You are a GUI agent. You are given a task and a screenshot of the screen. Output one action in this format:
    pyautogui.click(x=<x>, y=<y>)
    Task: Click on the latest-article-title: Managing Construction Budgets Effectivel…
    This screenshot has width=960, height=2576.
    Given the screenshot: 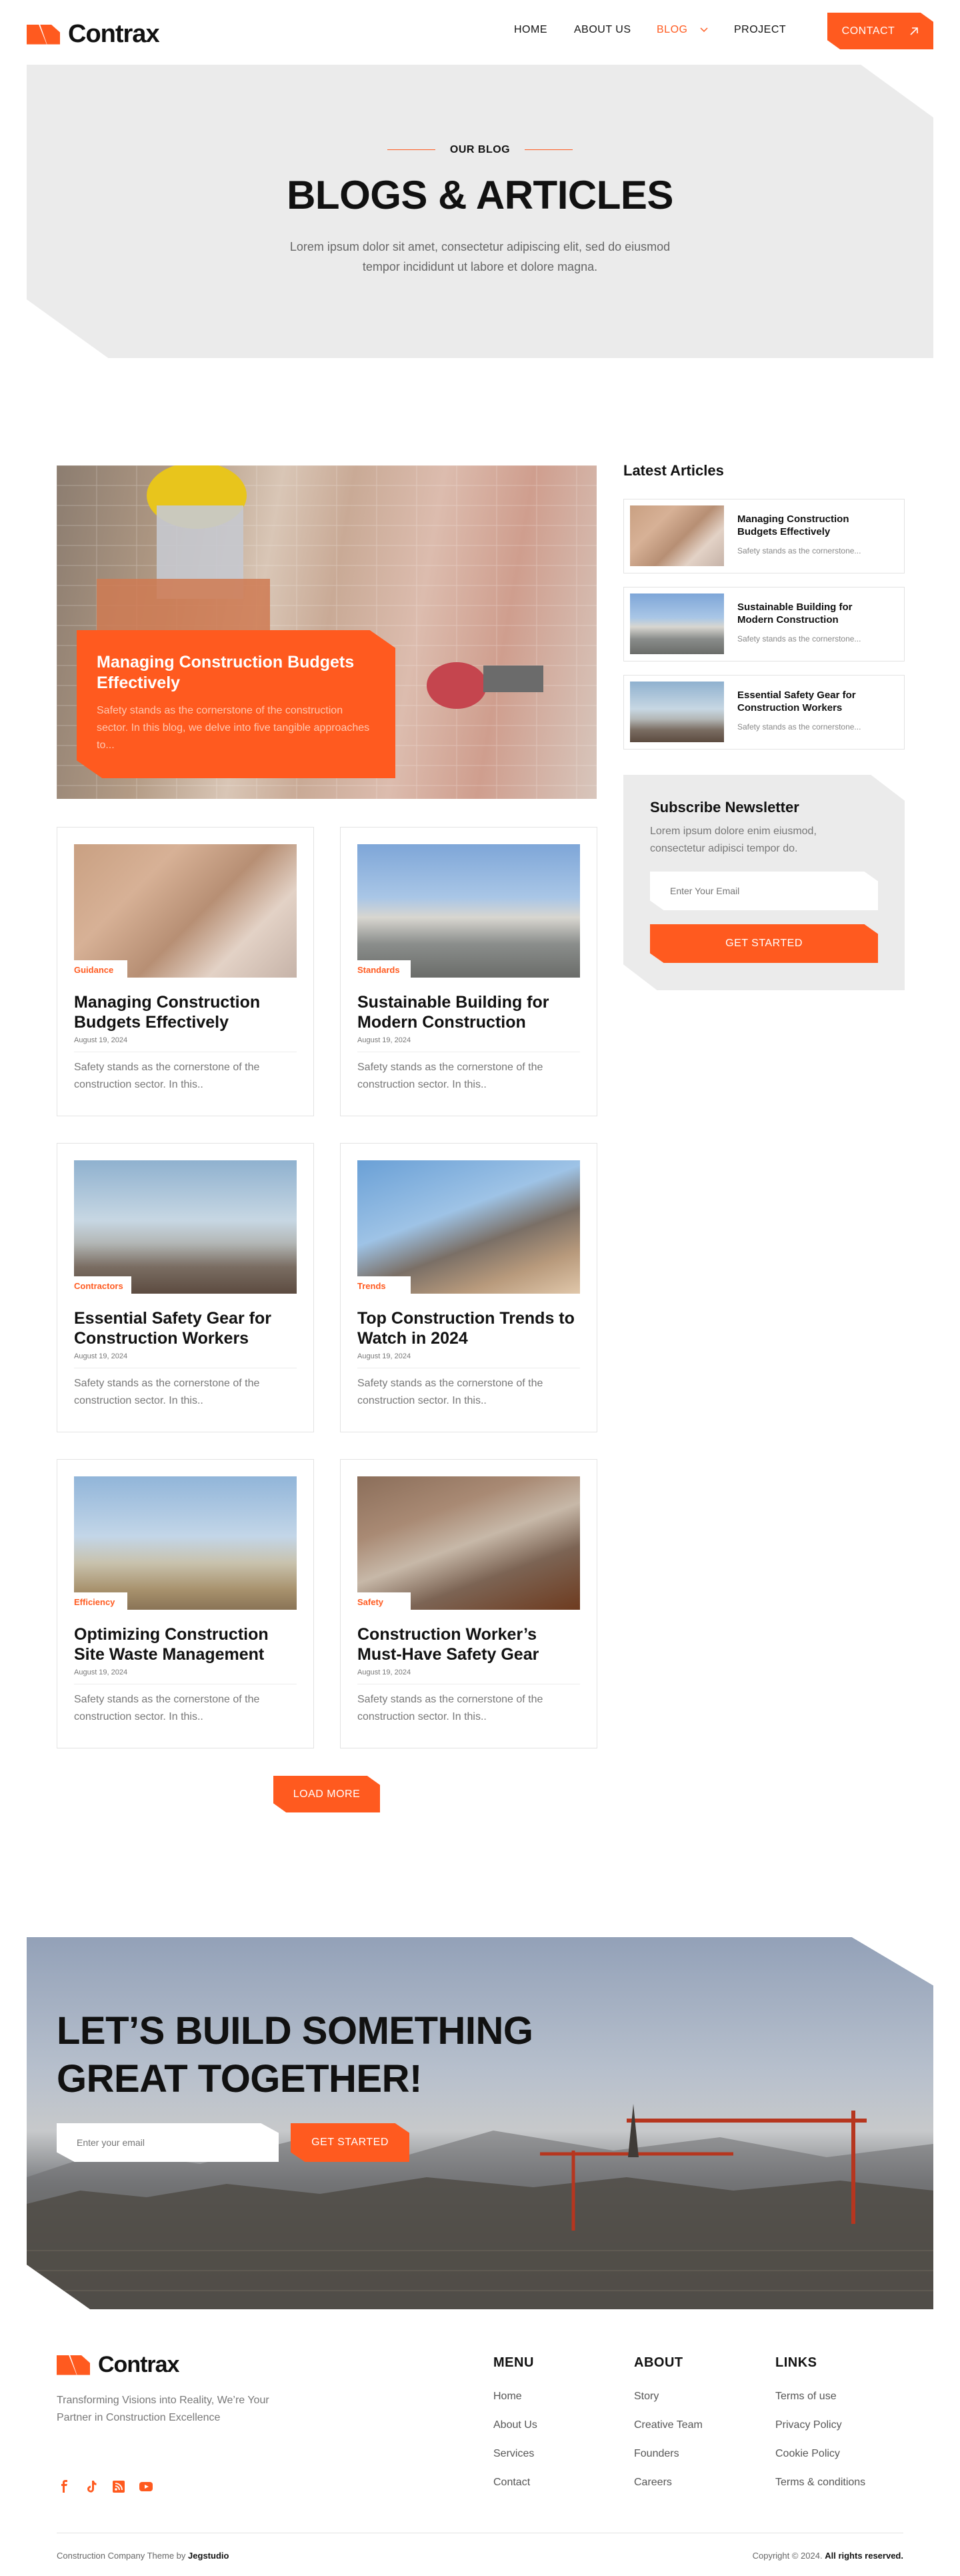 What is the action you would take?
    pyautogui.click(x=814, y=525)
    